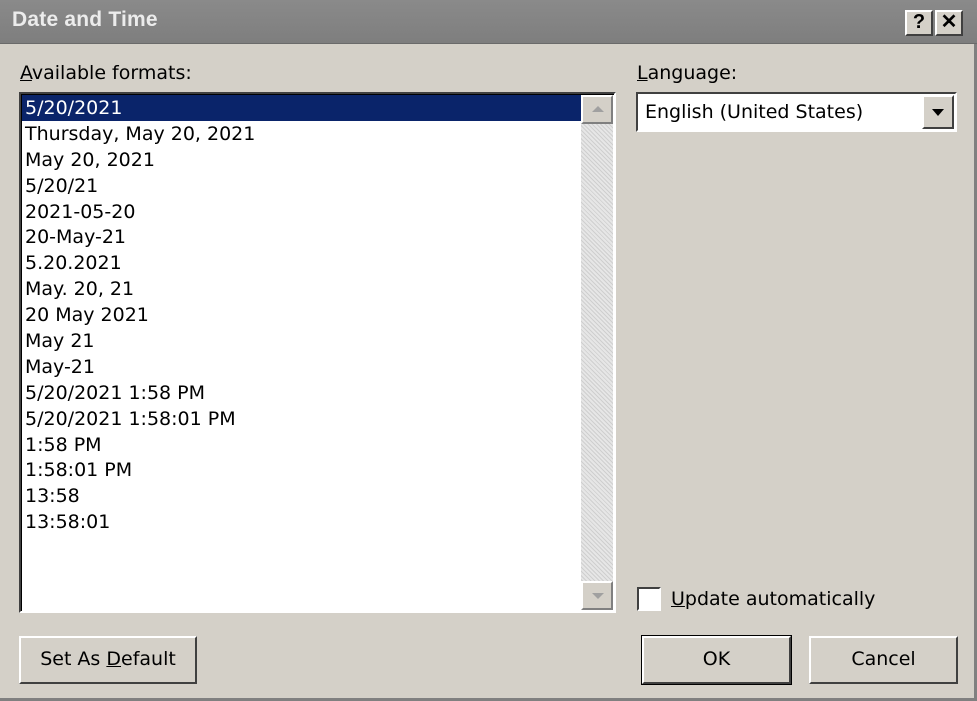 This screenshot has width=977, height=701. I want to click on triangle-down-icon, so click(598, 596).